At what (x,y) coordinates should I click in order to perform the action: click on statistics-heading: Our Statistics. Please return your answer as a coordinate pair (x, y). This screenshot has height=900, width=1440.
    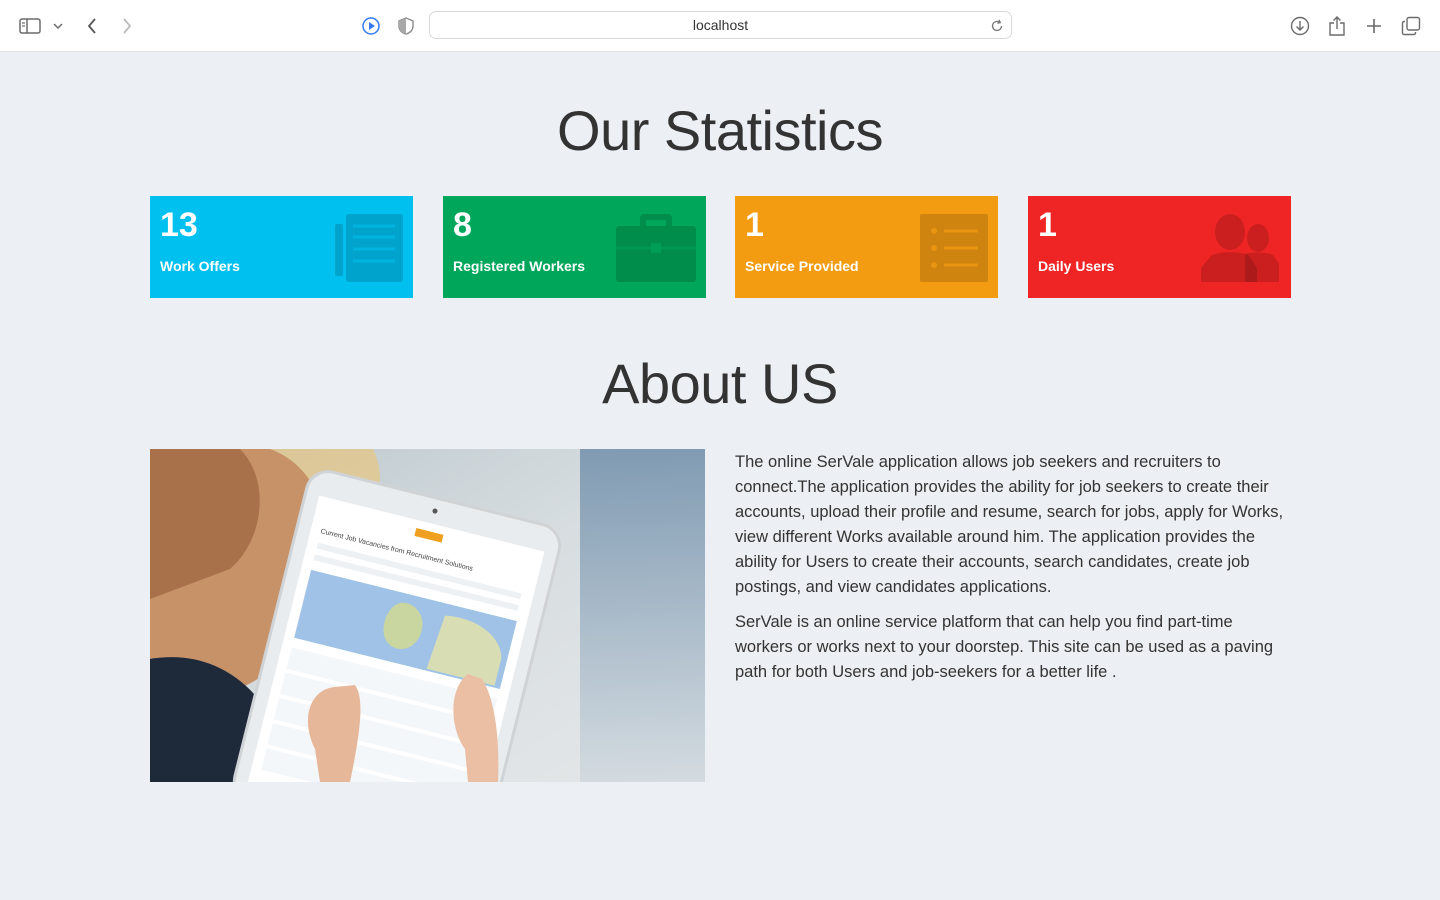
    Looking at the image, I should click on (720, 130).